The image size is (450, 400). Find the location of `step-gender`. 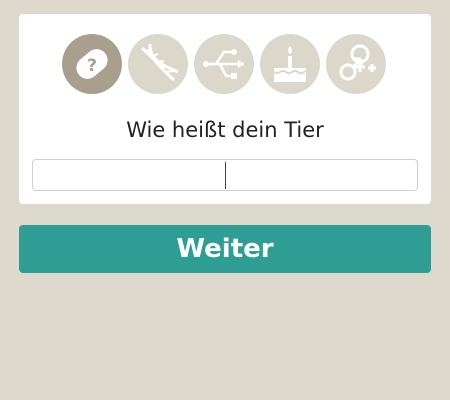

step-gender is located at coordinates (356, 64).